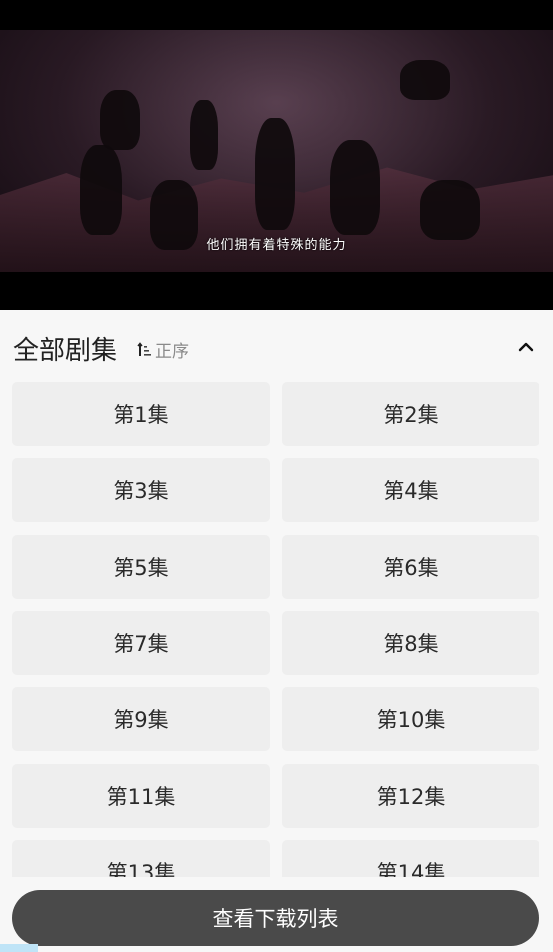 This screenshot has height=952, width=553. Describe the element at coordinates (410, 719) in the screenshot. I see `episode-button: 第10集` at that location.